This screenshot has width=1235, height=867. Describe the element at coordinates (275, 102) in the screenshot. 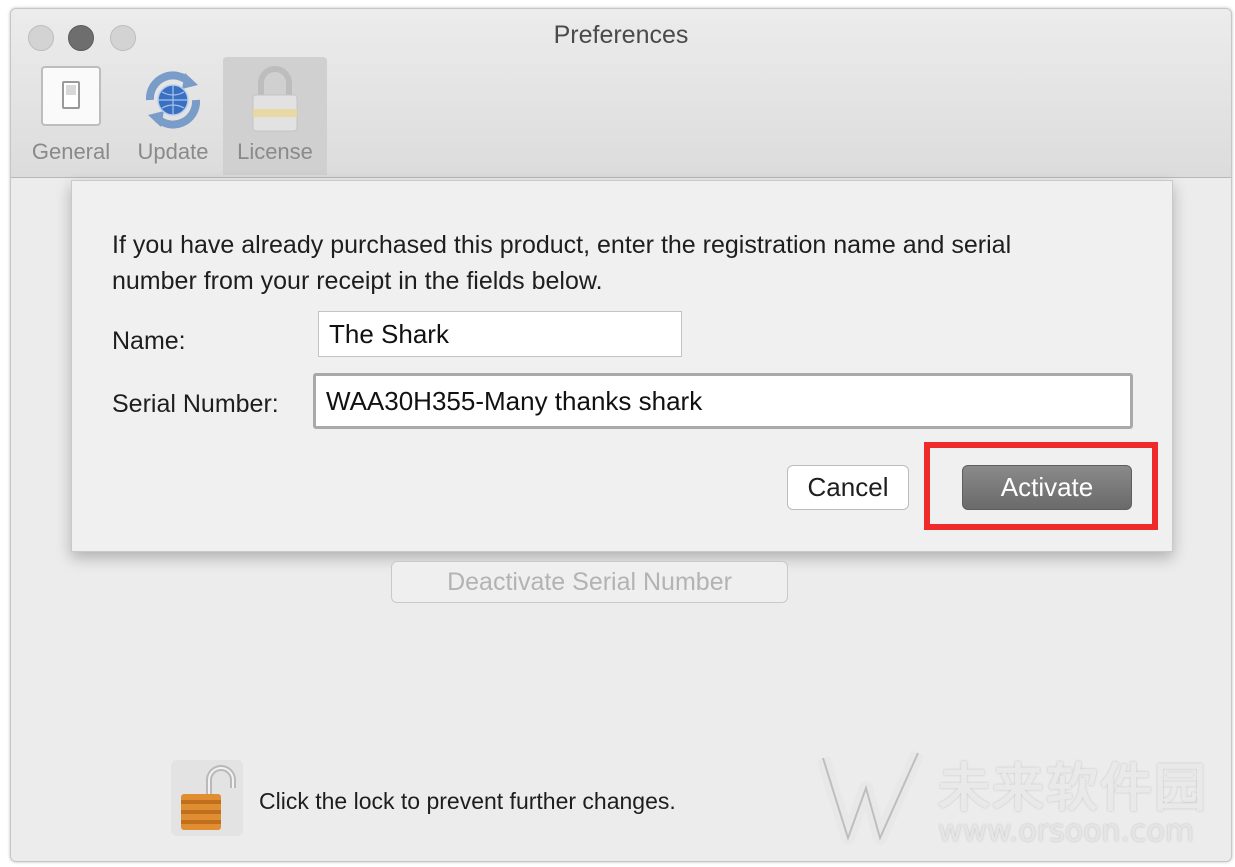

I see `padlock-icon` at that location.